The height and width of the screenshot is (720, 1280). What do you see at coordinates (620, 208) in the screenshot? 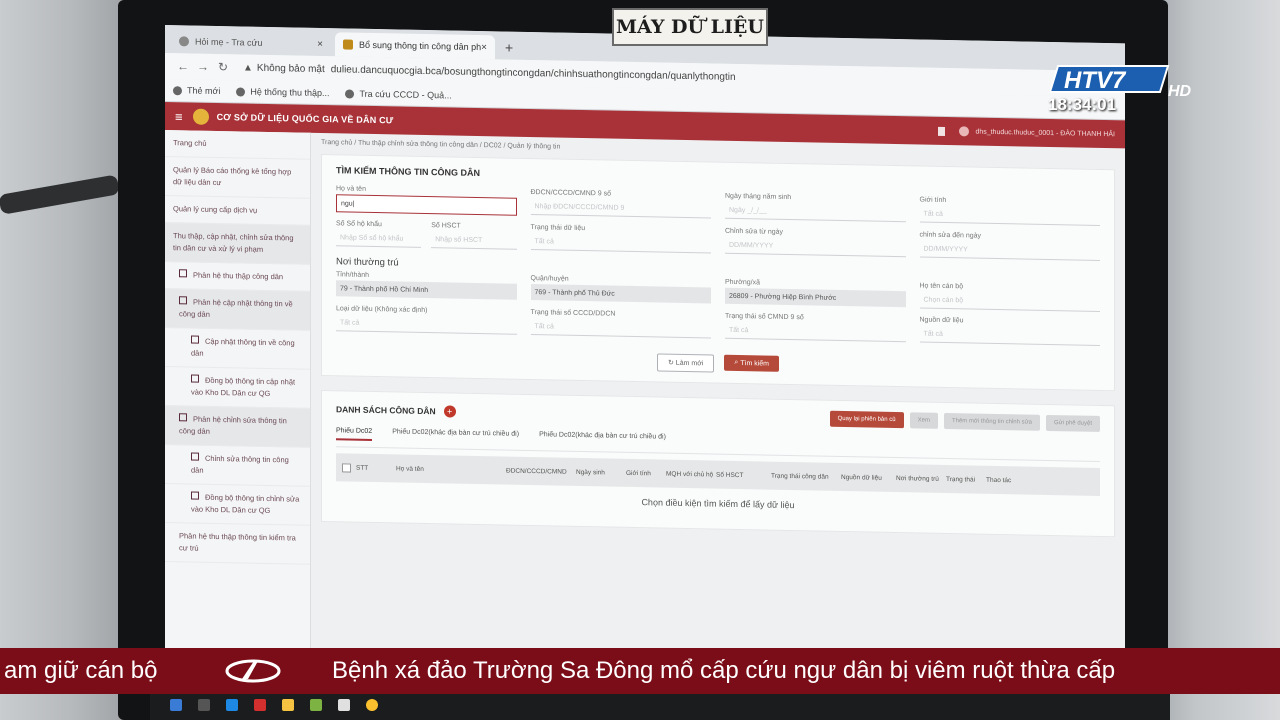
I see `id-input: Nhập ĐDCN/CCCD/CMND 9` at bounding box center [620, 208].